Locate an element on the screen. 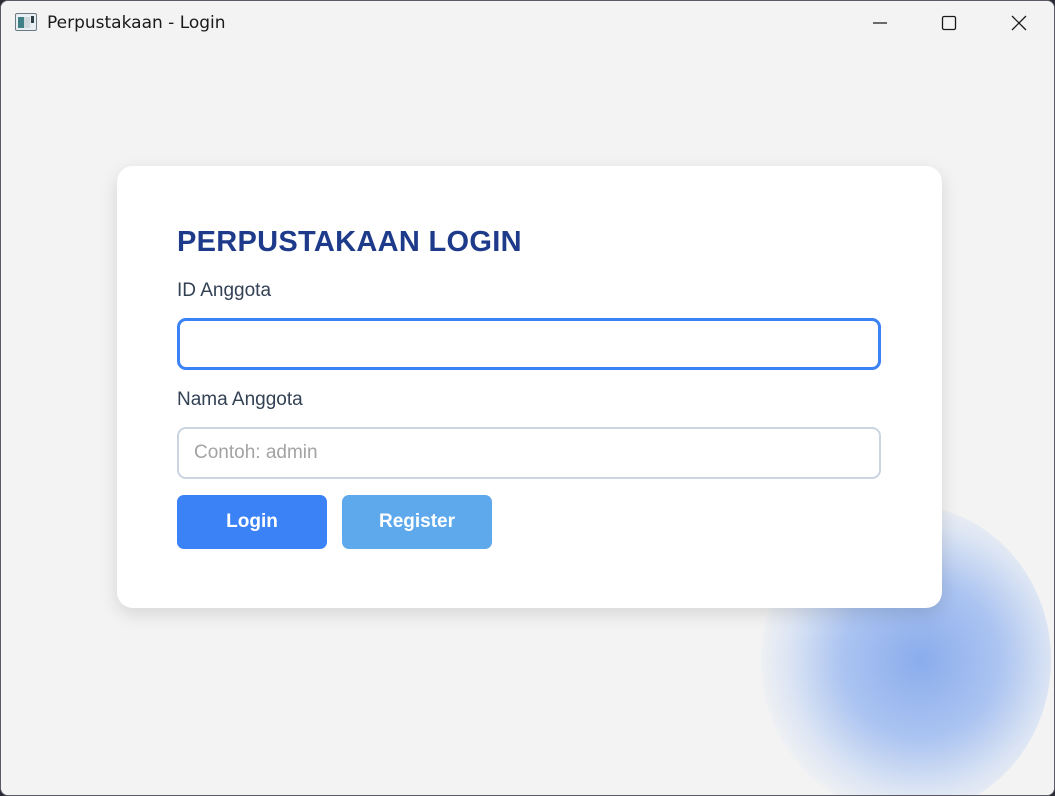  id-anggota-input is located at coordinates (529, 344).